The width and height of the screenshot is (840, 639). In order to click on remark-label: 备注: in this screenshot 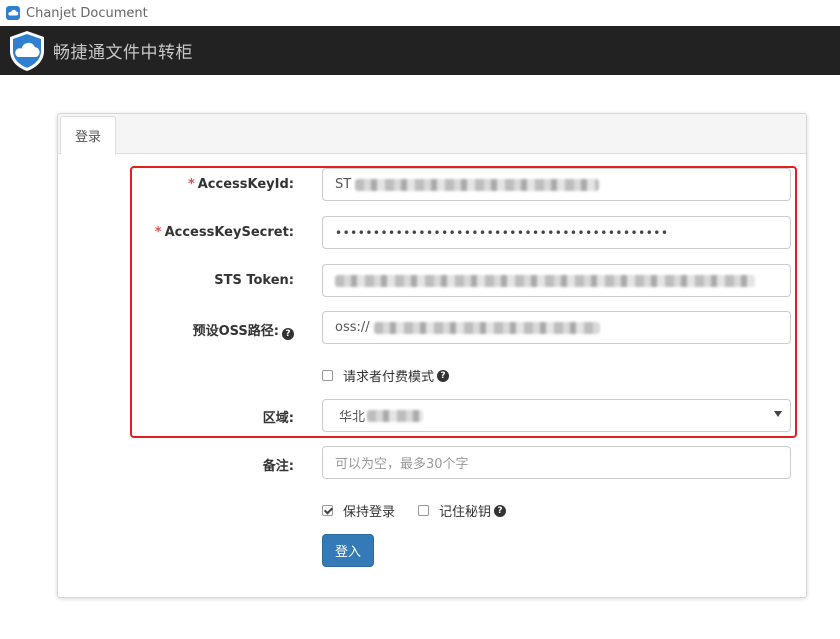, I will do `click(278, 466)`.